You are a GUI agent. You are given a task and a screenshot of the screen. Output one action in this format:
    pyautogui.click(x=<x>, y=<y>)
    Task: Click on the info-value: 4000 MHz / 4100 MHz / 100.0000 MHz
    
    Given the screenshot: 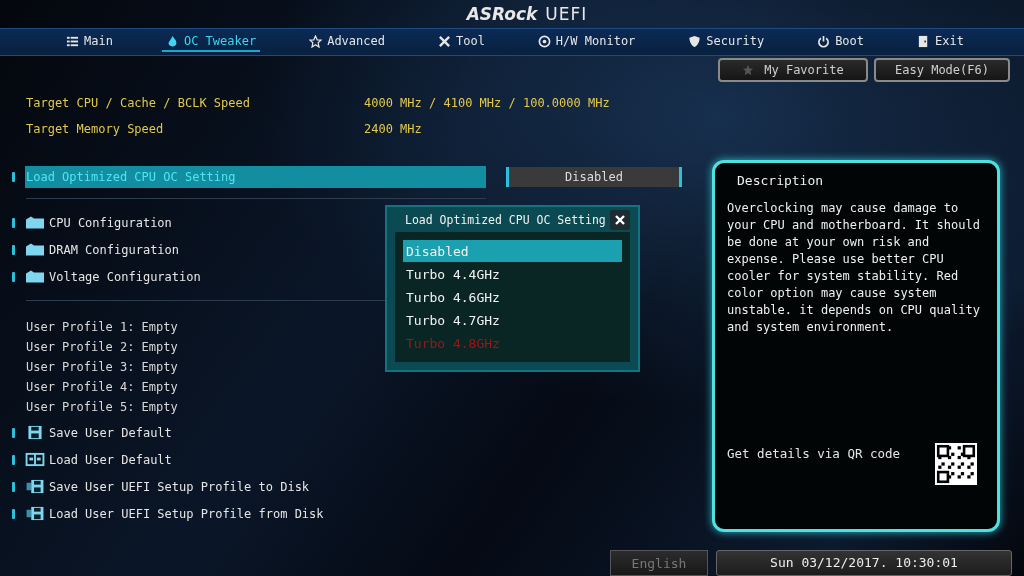 What is the action you would take?
    pyautogui.click(x=487, y=103)
    